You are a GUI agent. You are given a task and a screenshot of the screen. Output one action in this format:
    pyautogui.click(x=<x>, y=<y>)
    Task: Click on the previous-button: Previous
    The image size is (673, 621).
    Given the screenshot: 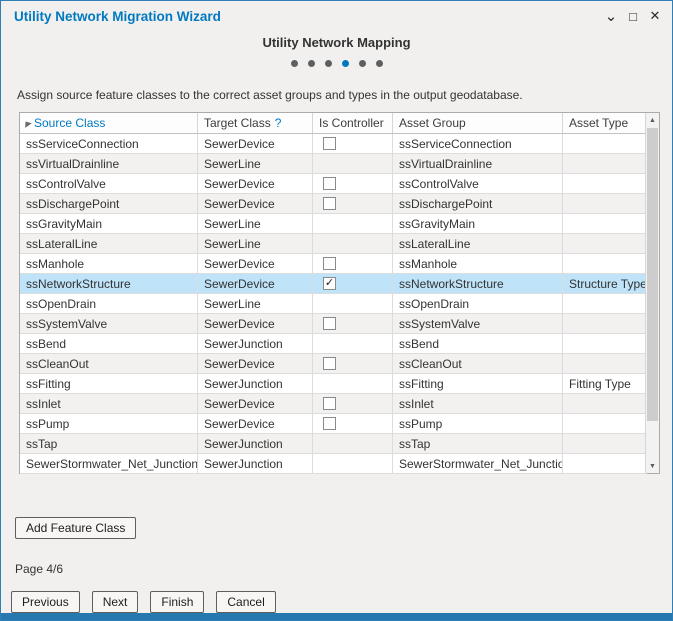 What is the action you would take?
    pyautogui.click(x=45, y=602)
    